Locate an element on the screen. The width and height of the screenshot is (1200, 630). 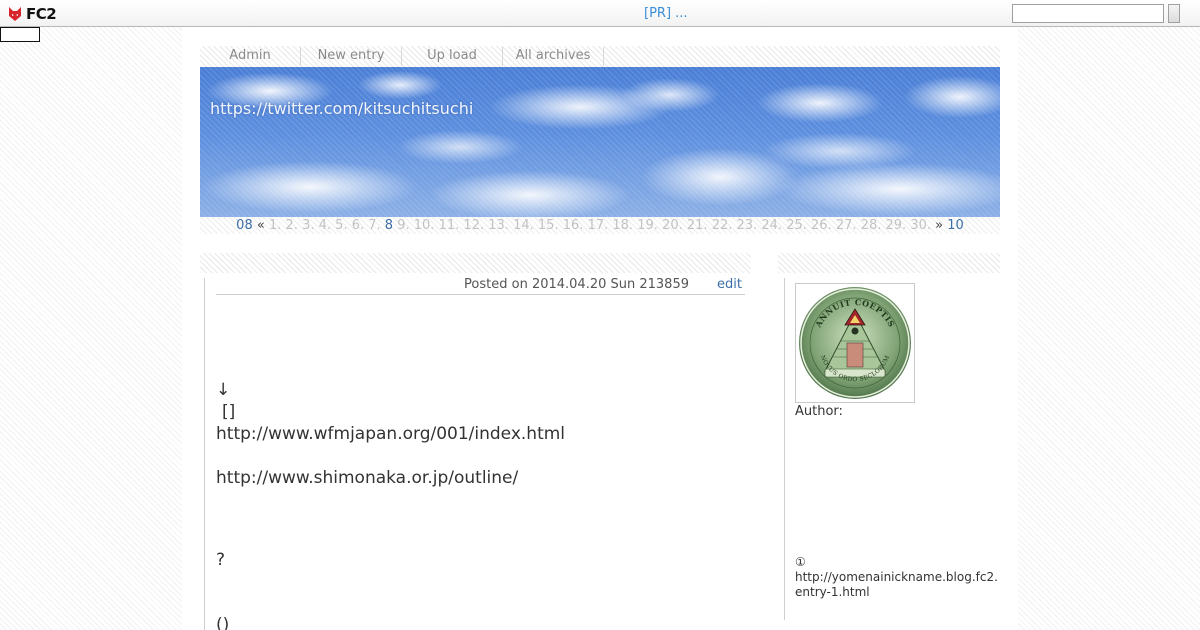
search-button is located at coordinates (1174, 13).